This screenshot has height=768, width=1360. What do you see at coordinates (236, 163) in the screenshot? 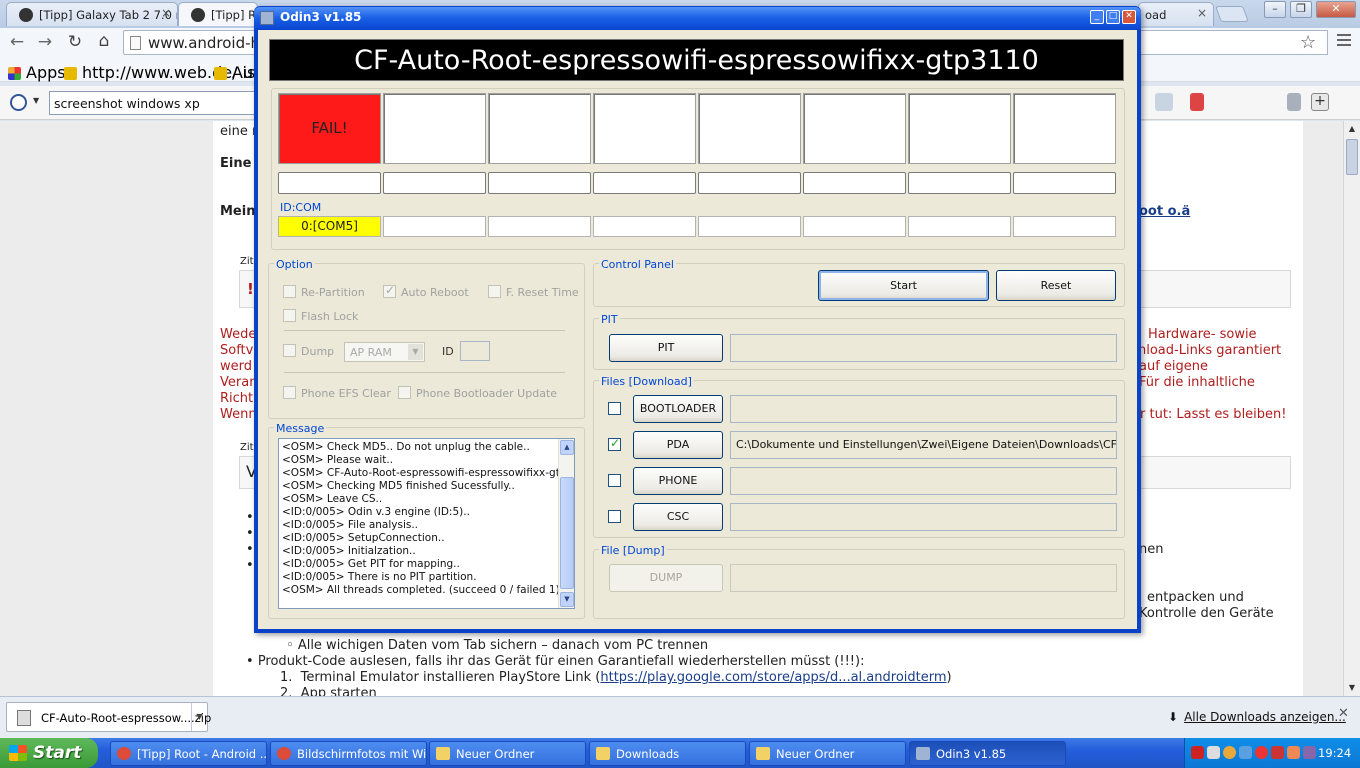
I see `page-heading: Eine` at bounding box center [236, 163].